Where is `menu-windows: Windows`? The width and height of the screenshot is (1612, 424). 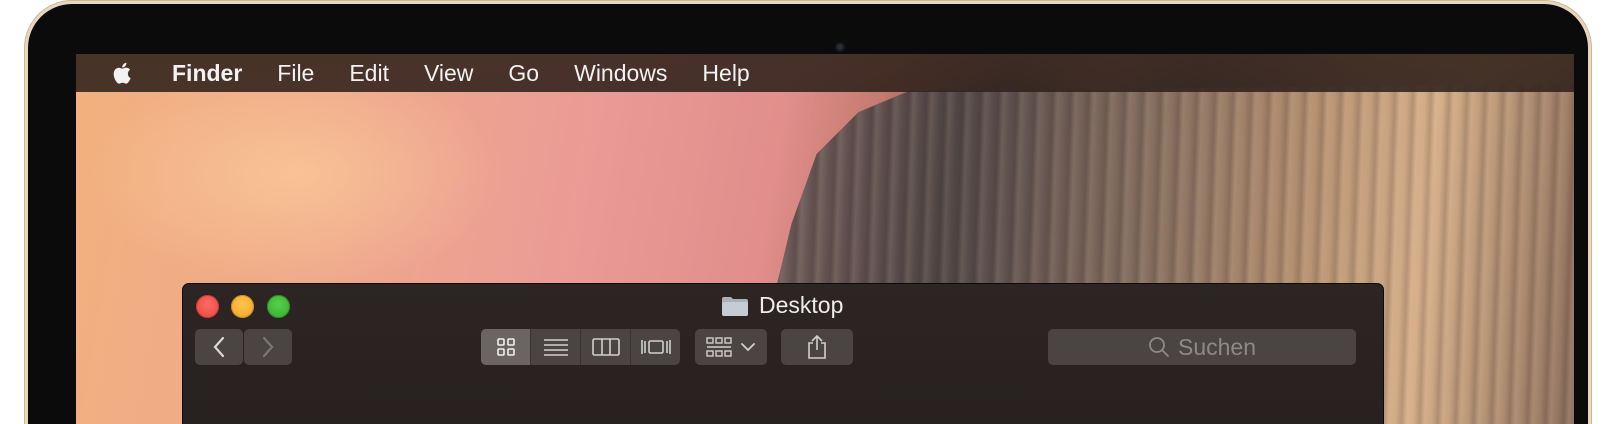 menu-windows: Windows is located at coordinates (620, 73).